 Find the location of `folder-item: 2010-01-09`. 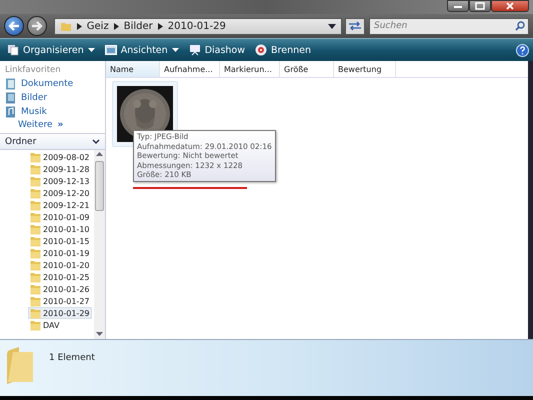

folder-item: 2010-01-09 is located at coordinates (60, 217).